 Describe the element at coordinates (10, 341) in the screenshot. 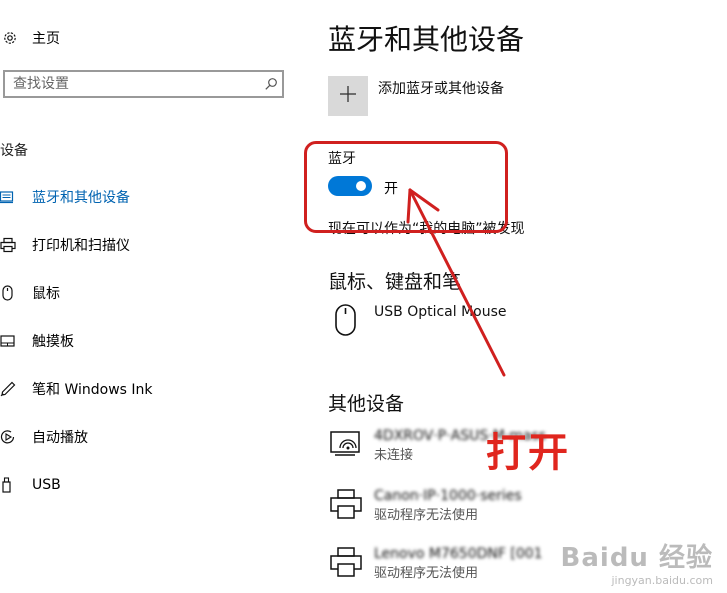

I see `touchpad-icon` at that location.